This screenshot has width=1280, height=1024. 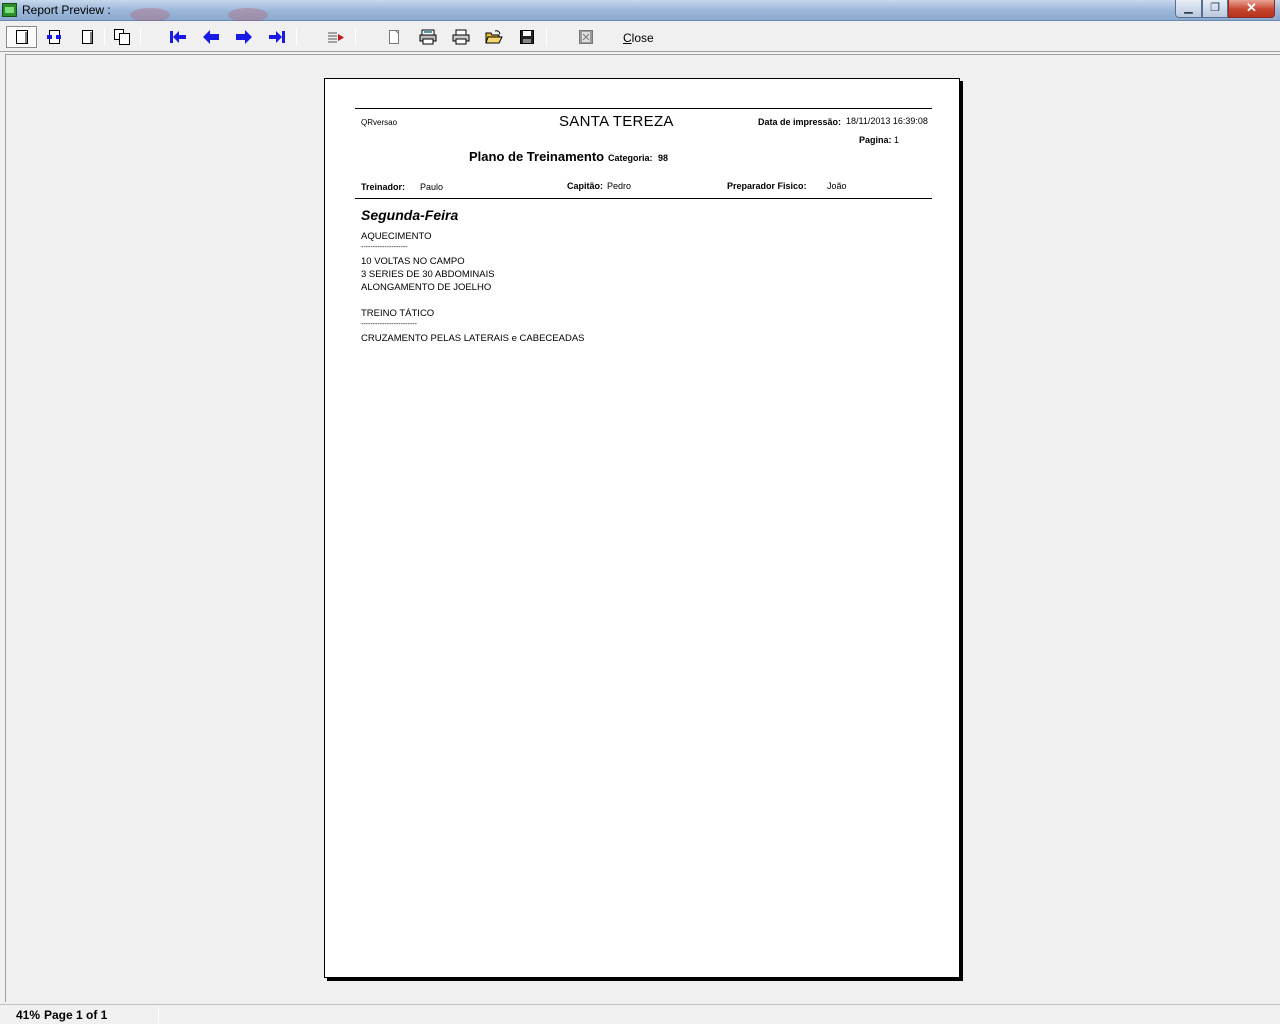 I want to click on next-page-icon, so click(x=244, y=37).